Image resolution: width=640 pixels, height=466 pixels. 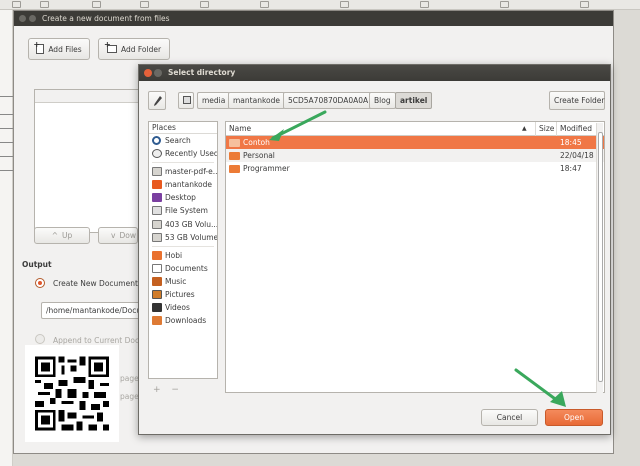 What do you see at coordinates (175, 390) in the screenshot?
I see `remove-place-button: −` at bounding box center [175, 390].